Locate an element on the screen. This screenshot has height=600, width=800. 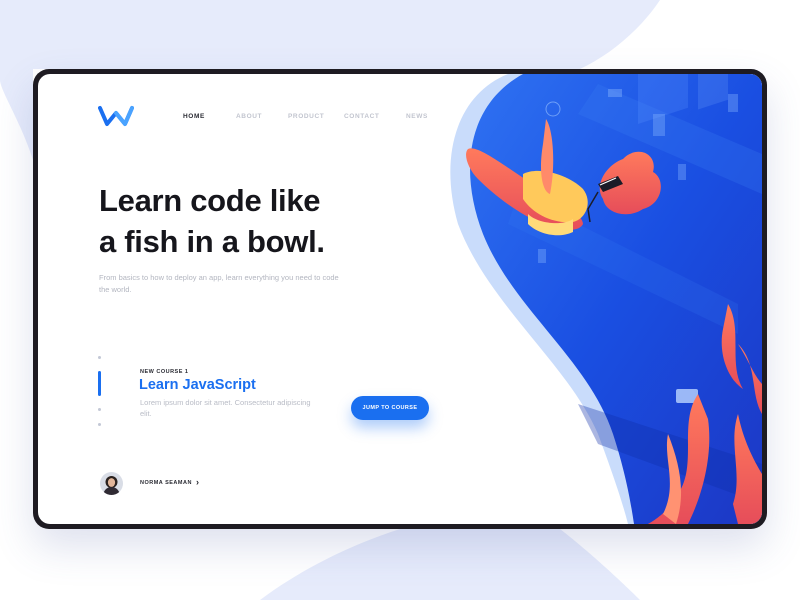
hero-title-line2: a fish in a bowl. is located at coordinates (212, 241).